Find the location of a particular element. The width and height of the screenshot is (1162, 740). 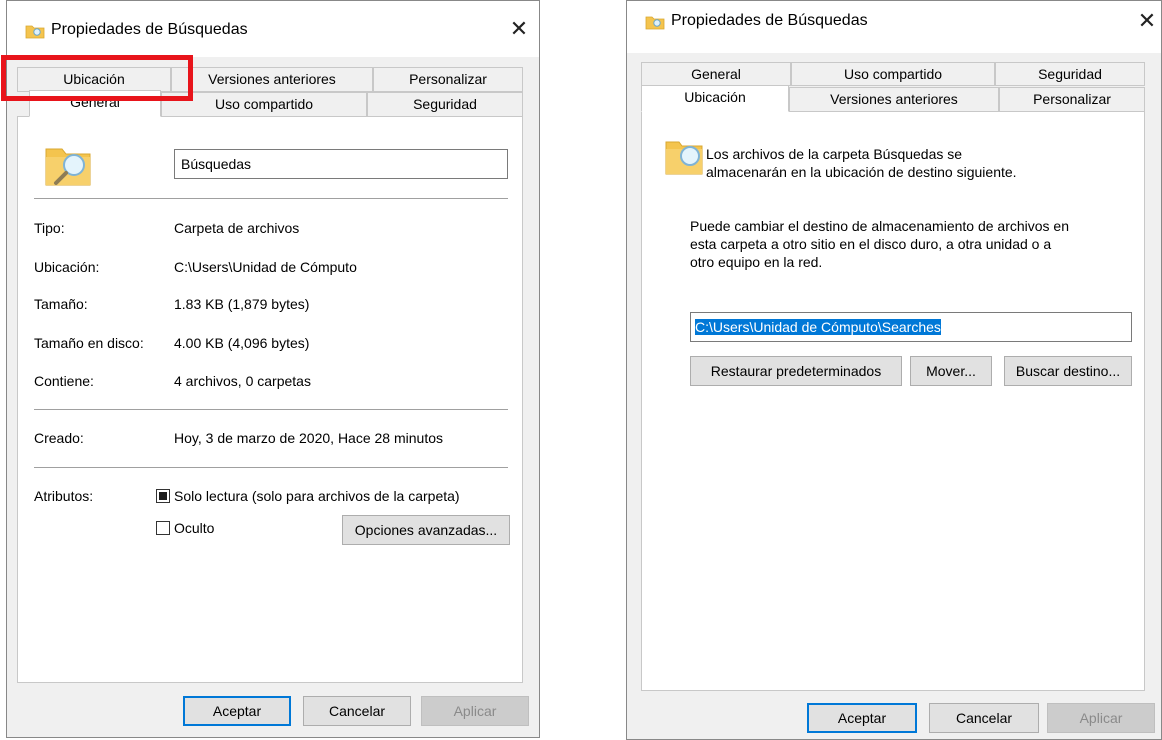

selected-path-text: C:\Users\Unidad de Cómputo\Searches is located at coordinates (818, 327).